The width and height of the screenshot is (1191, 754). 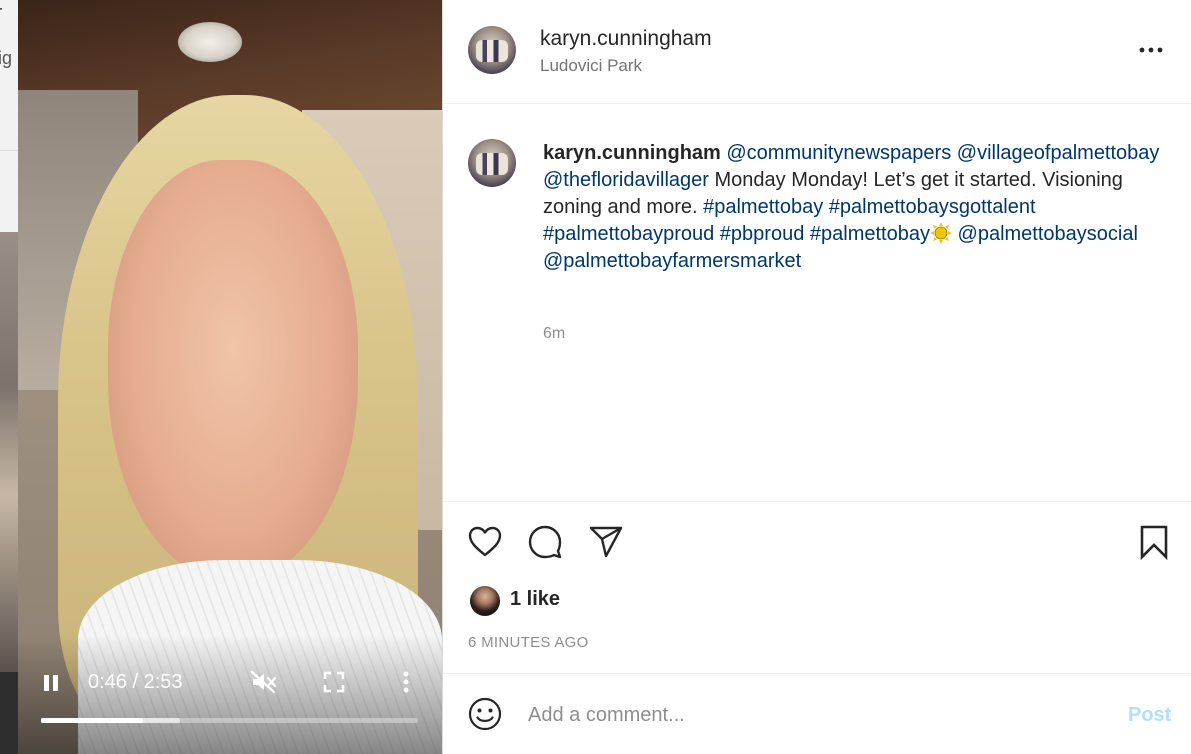 I want to click on background-page-bottom, so click(x=9, y=713).